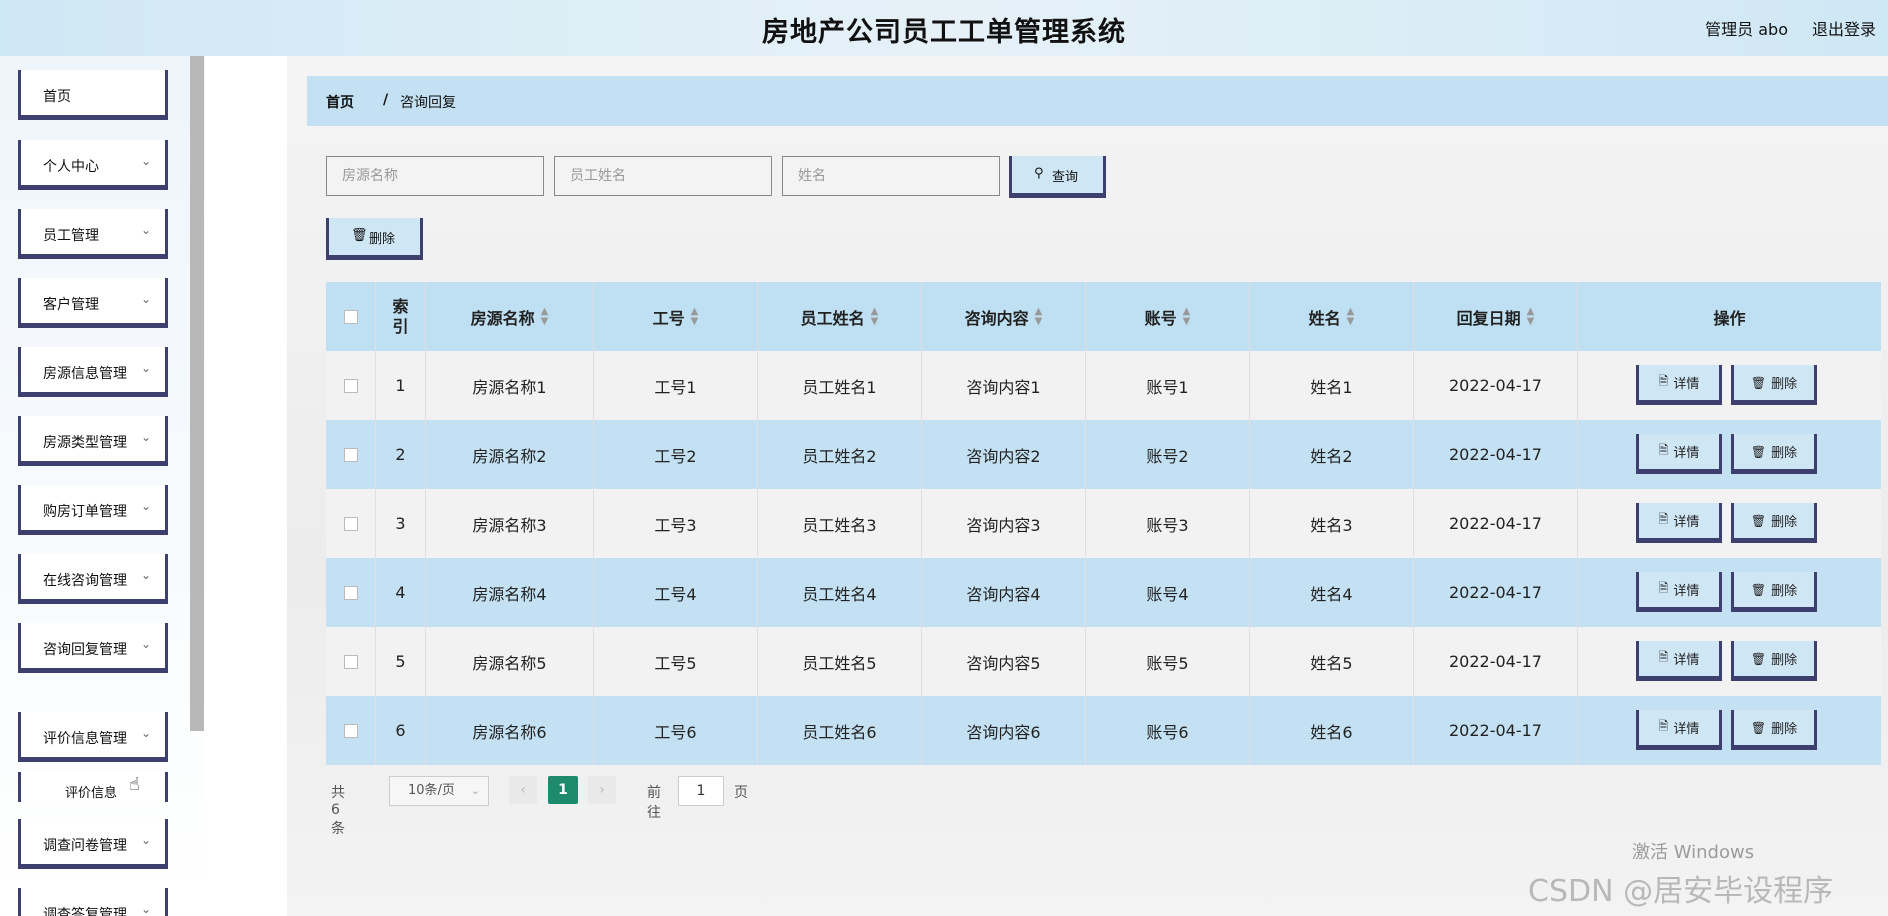 Image resolution: width=1888 pixels, height=916 pixels. I want to click on sidebar-item-home: 首页, so click(93, 95).